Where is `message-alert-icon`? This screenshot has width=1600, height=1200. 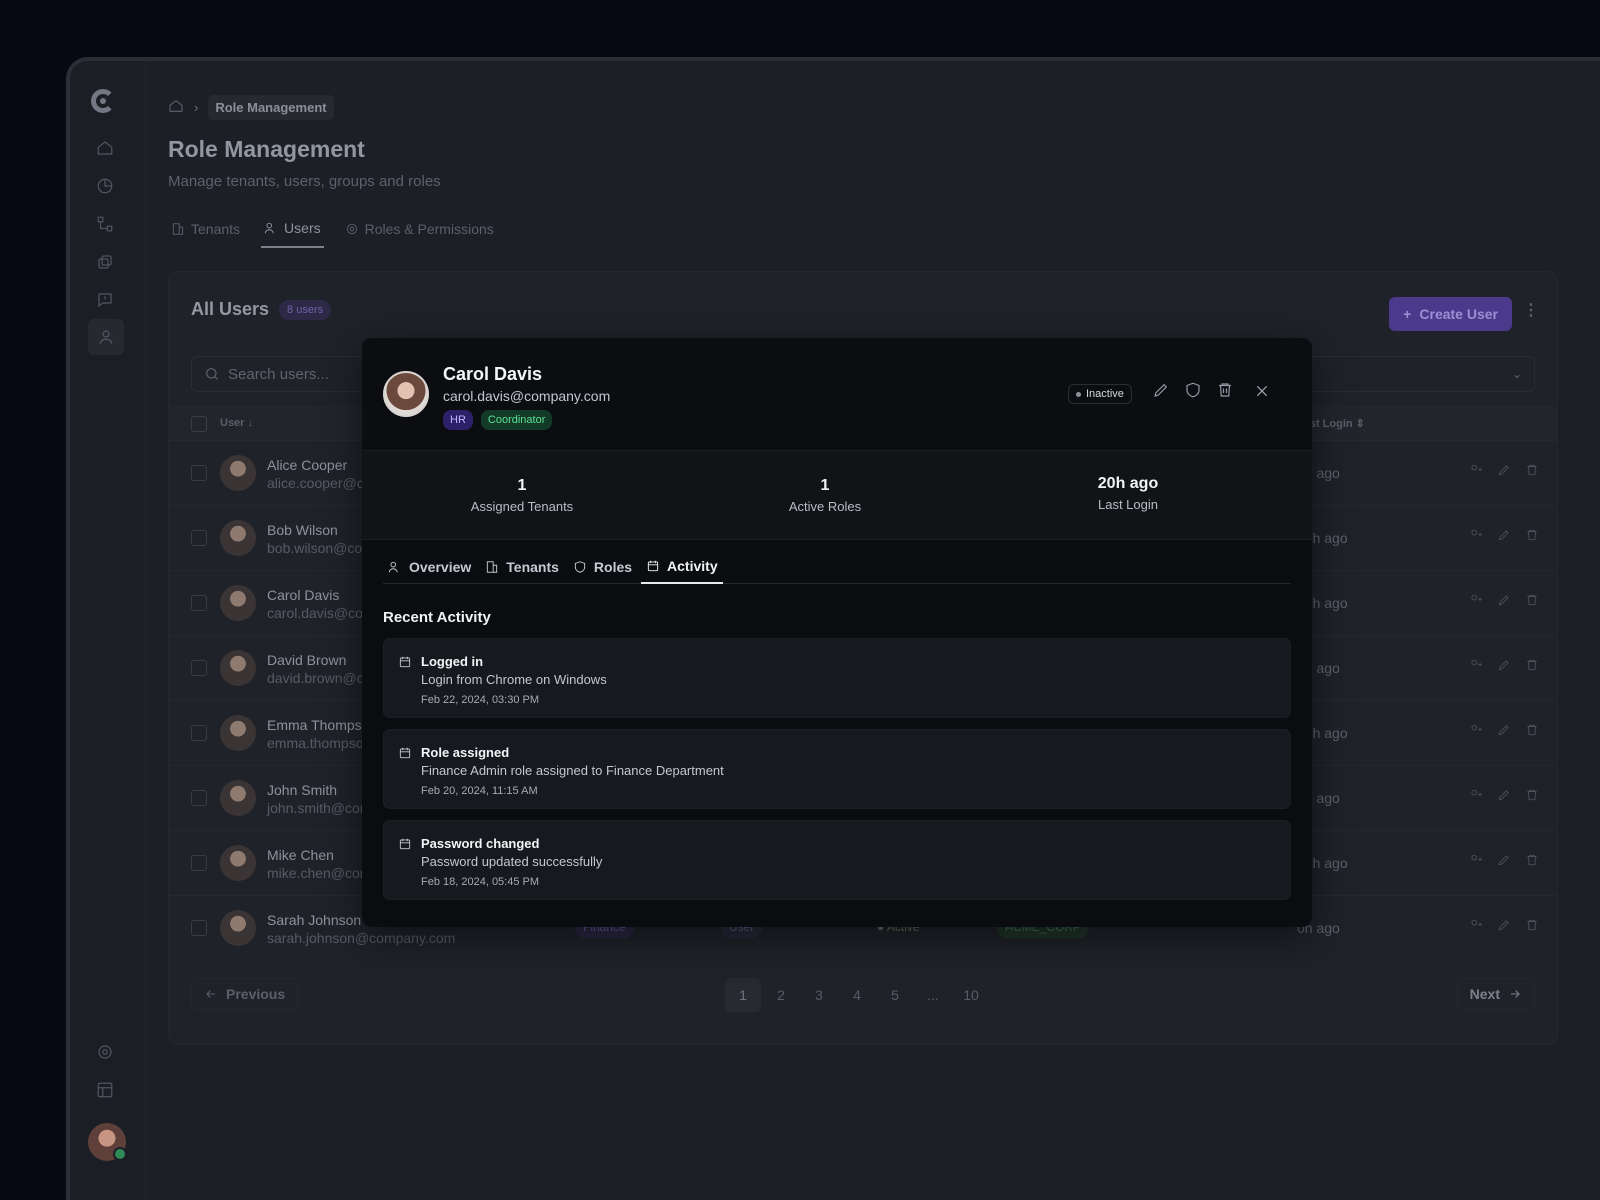 message-alert-icon is located at coordinates (105, 300).